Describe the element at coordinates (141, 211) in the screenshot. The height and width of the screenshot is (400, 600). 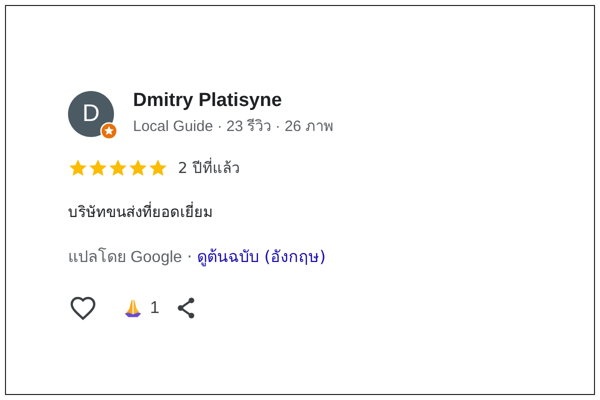
I see `review-text: บริษัทขนส่งที่ยอดเยี่ยม` at that location.